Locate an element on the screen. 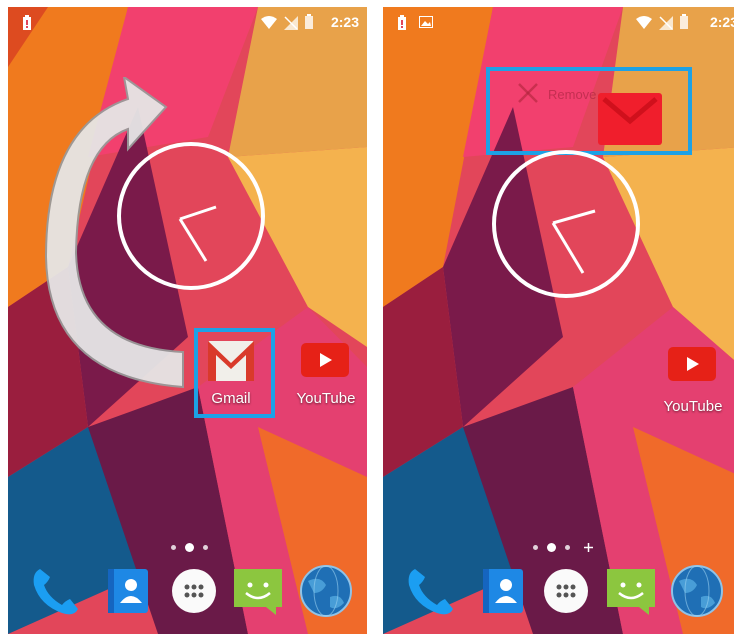 The width and height of the screenshot is (734, 634). image-notification-icon is located at coordinates (426, 22).